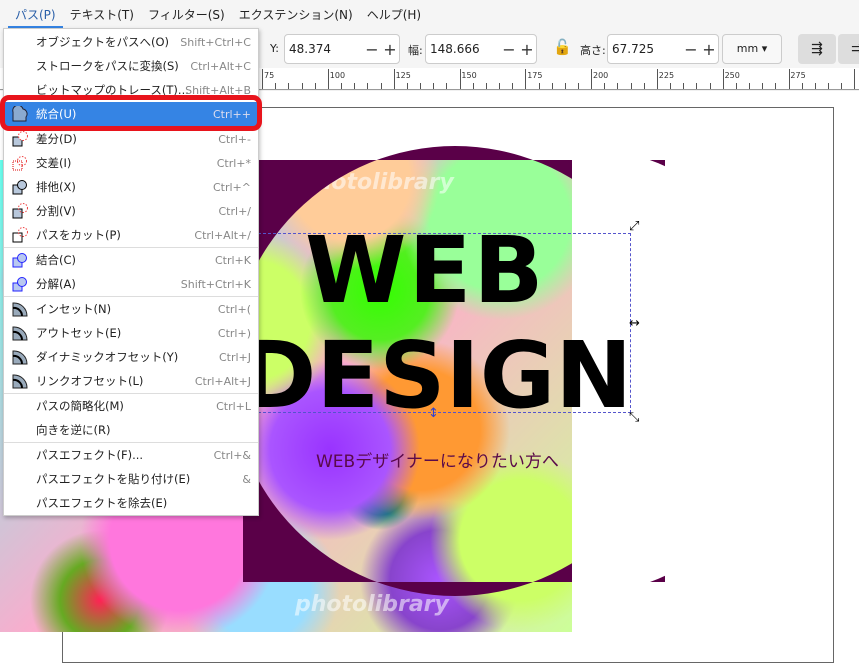 The image size is (859, 669). I want to click on menu-item-shortcut: Ctrl+J, so click(234, 357).